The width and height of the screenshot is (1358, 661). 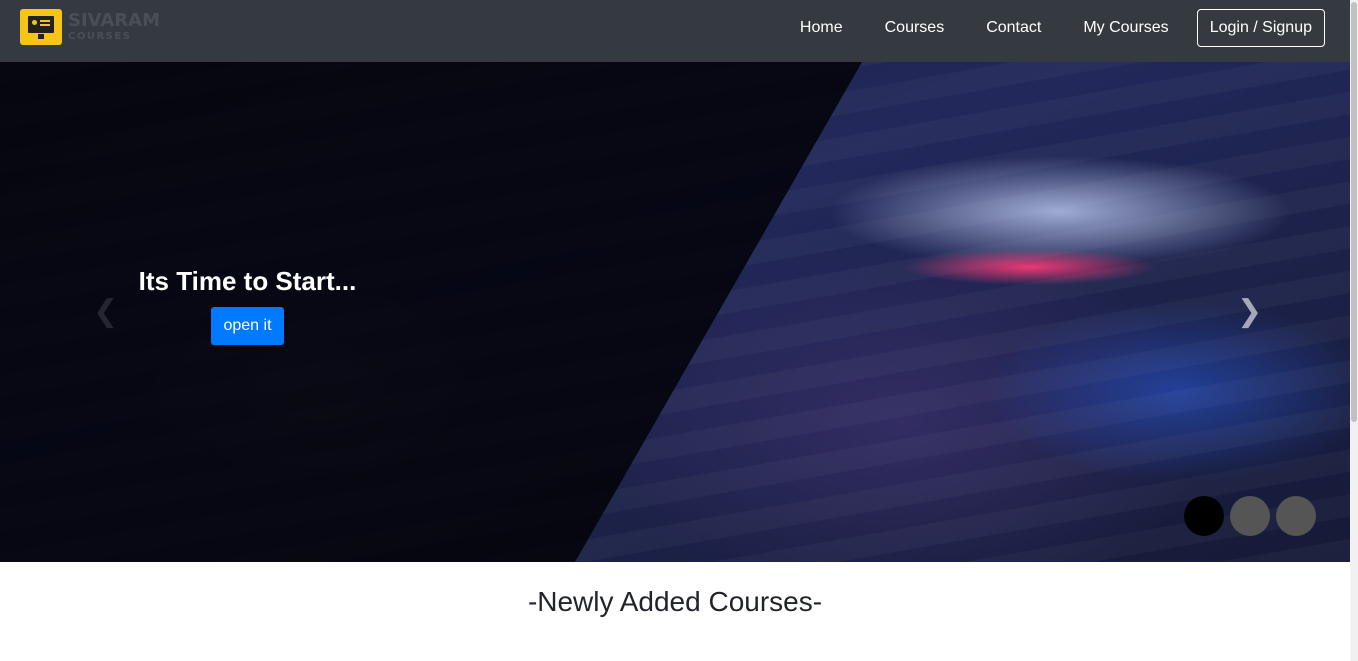 What do you see at coordinates (41, 27) in the screenshot?
I see `monitor-logo-icon` at bounding box center [41, 27].